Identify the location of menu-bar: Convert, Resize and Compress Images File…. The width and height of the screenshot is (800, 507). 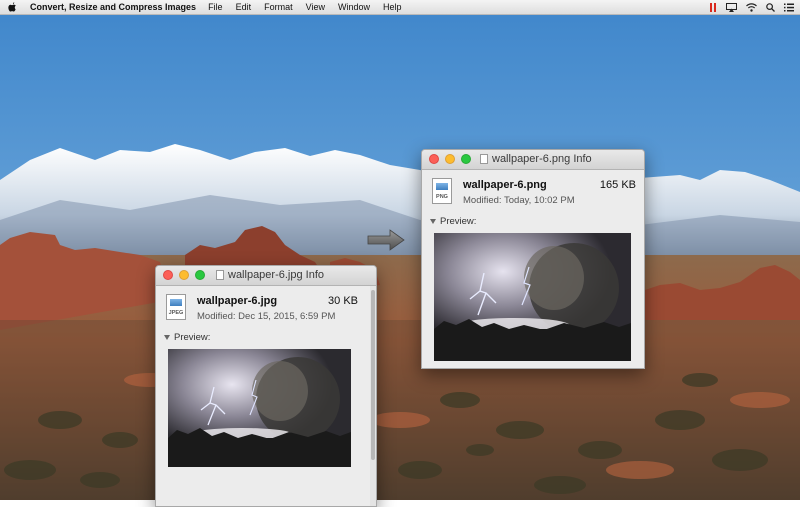
(400, 7).